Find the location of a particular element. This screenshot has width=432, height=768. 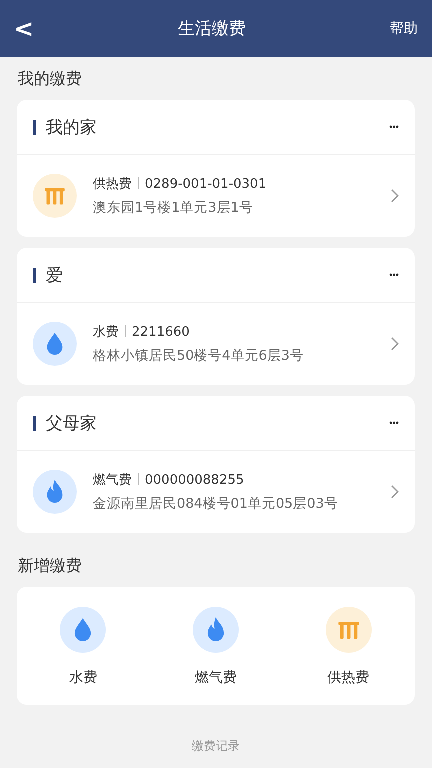

payment-type-button: 供热费 is located at coordinates (349, 647).